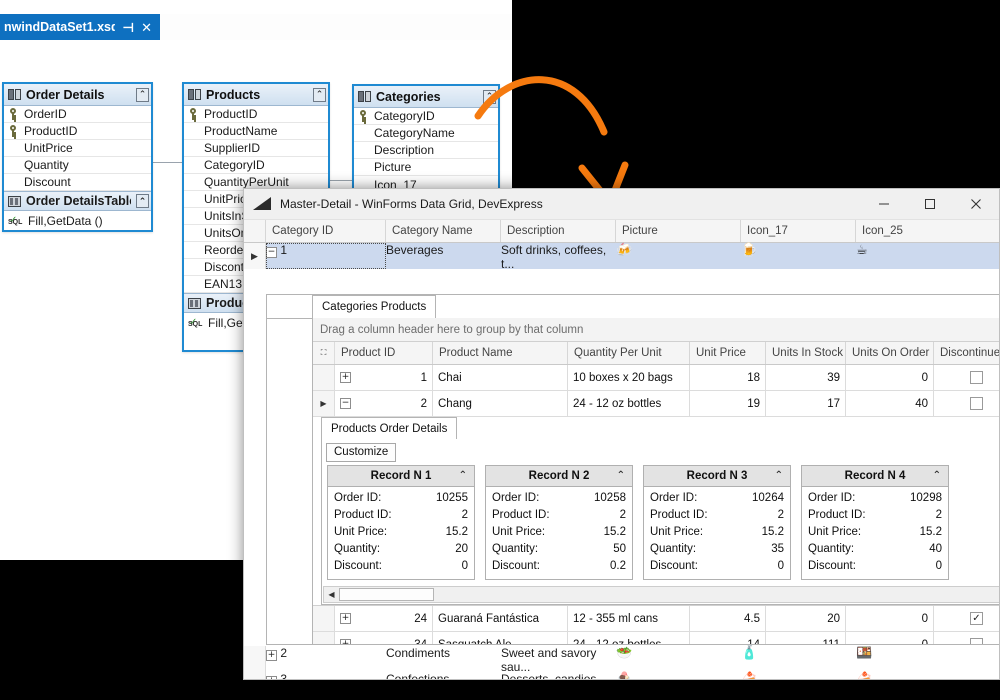  What do you see at coordinates (77, 201) in the screenshot?
I see `table-adapter-header: Order DetailsTableA ⌃` at bounding box center [77, 201].